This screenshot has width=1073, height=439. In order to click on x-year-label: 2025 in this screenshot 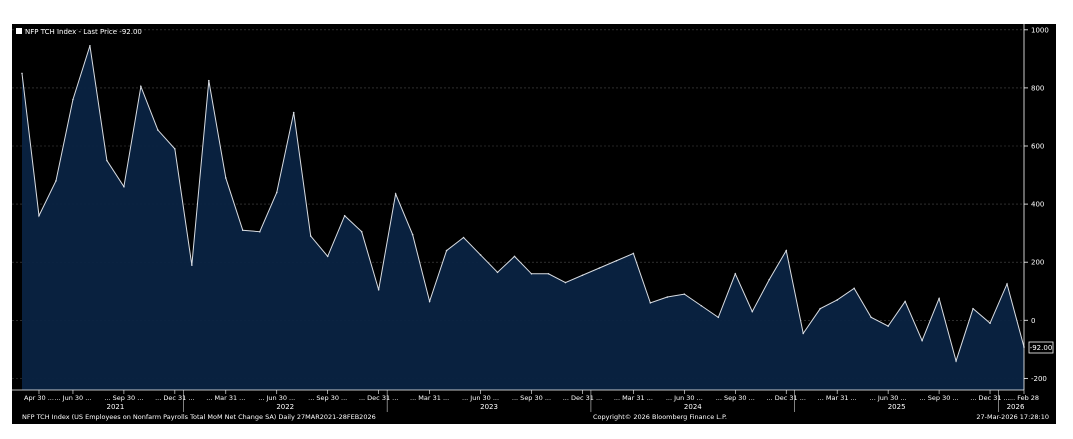, I will do `click(897, 407)`.